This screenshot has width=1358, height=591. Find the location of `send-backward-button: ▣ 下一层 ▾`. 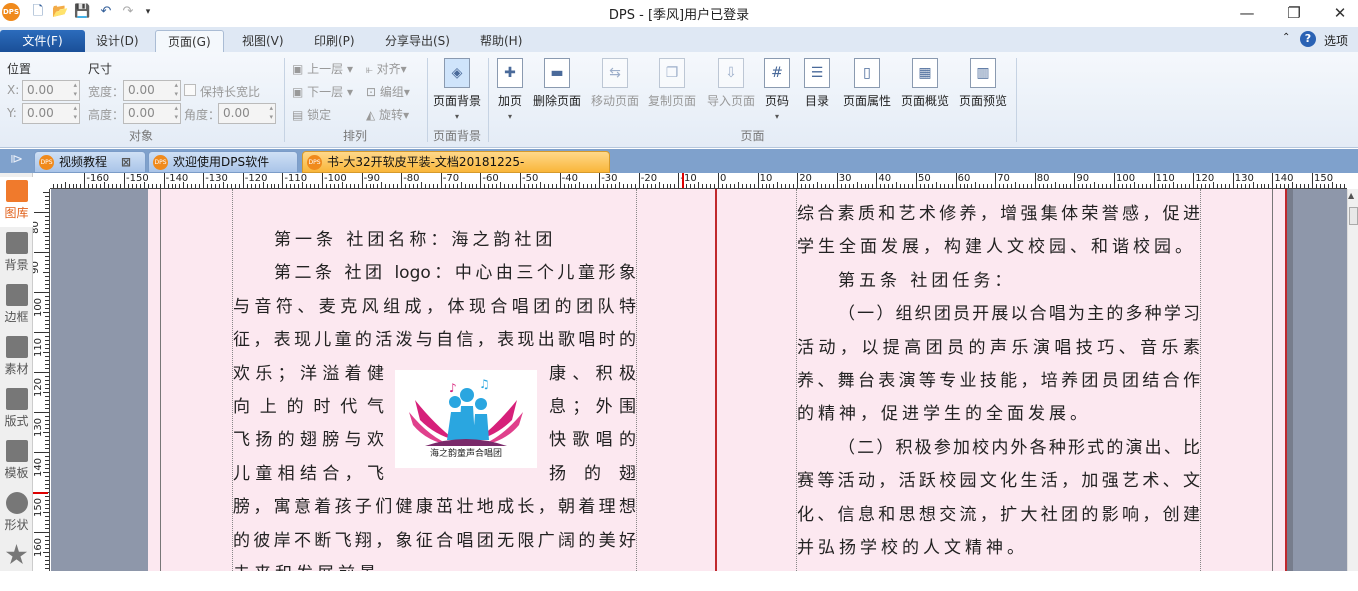

send-backward-button: ▣ 下一层 ▾ is located at coordinates (322, 91).